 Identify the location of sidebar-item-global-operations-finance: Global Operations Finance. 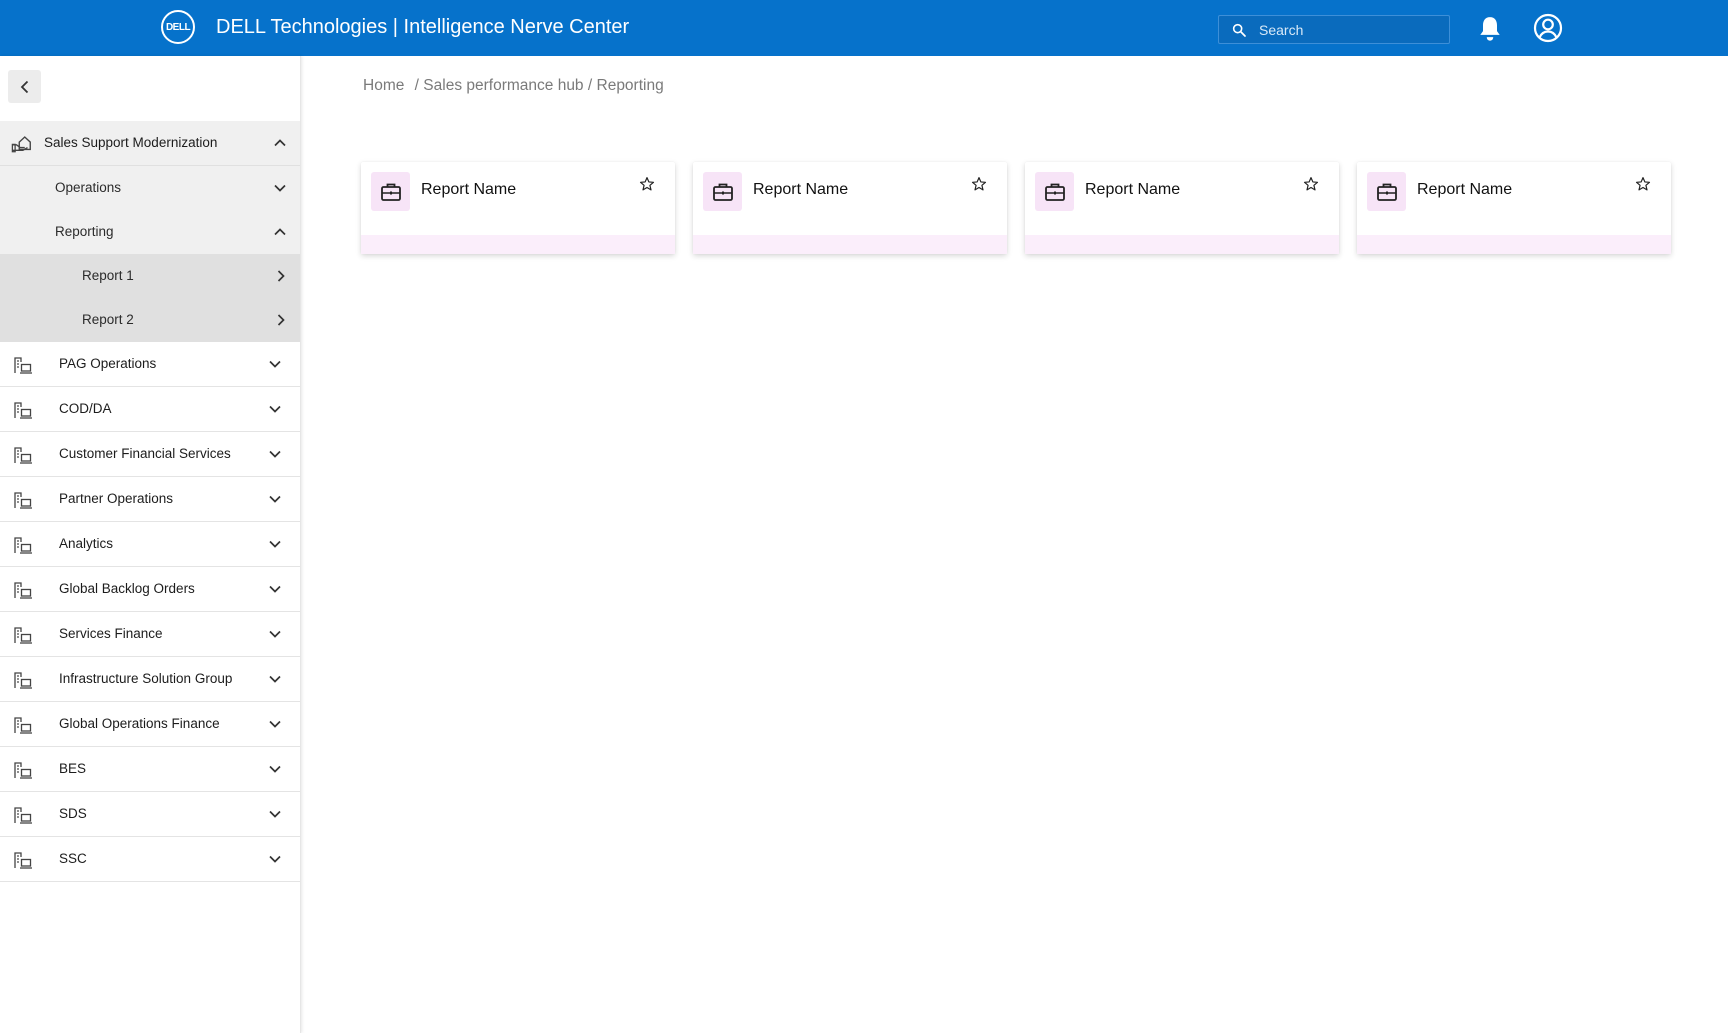
(150, 724).